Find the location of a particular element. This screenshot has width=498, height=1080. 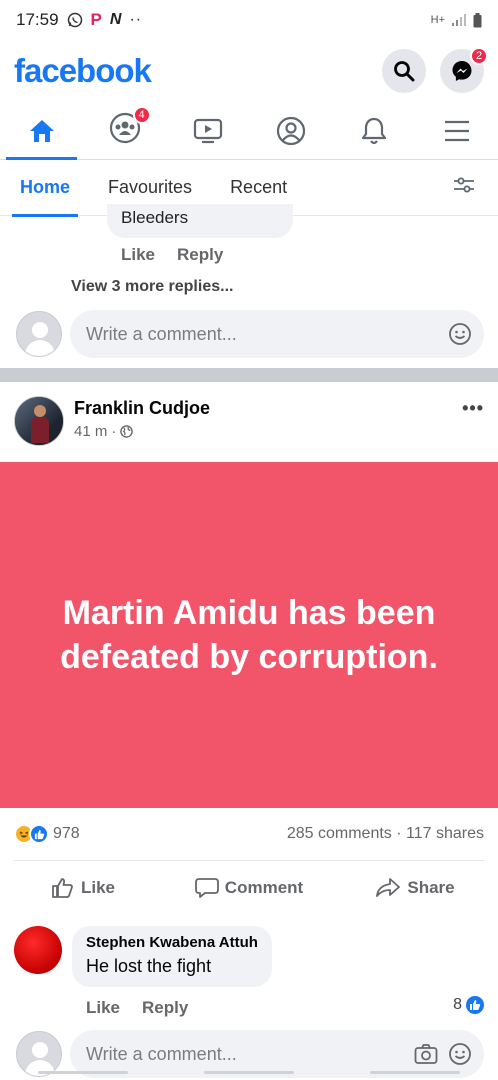

main-nav: 4 is located at coordinates (249, 131).